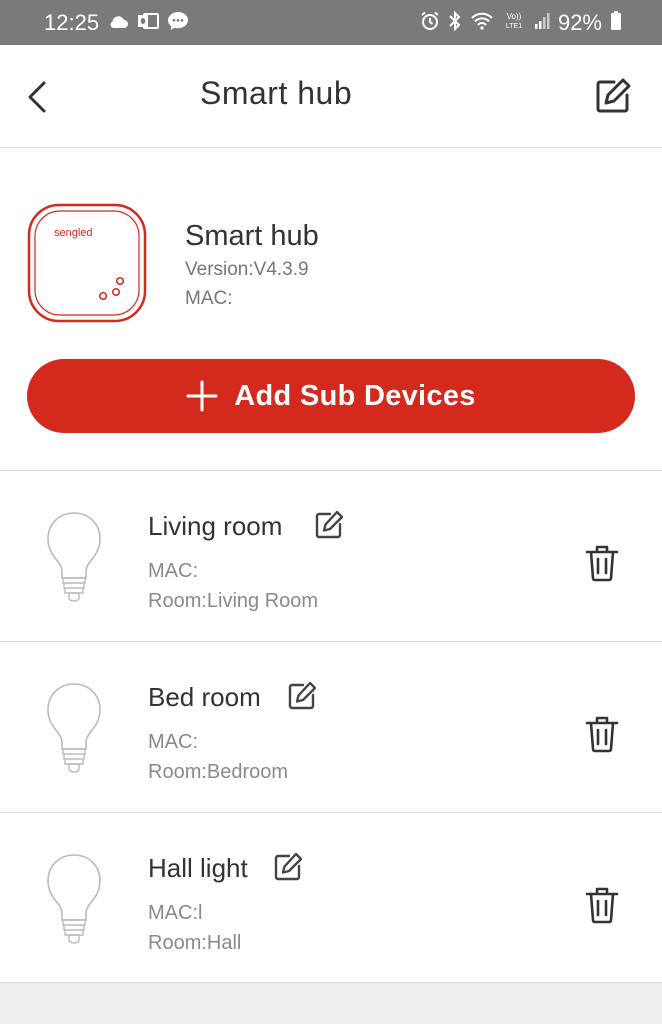 The height and width of the screenshot is (1024, 662). What do you see at coordinates (514, 22) in the screenshot?
I see `volte-icon: Vo)) LTE1` at bounding box center [514, 22].